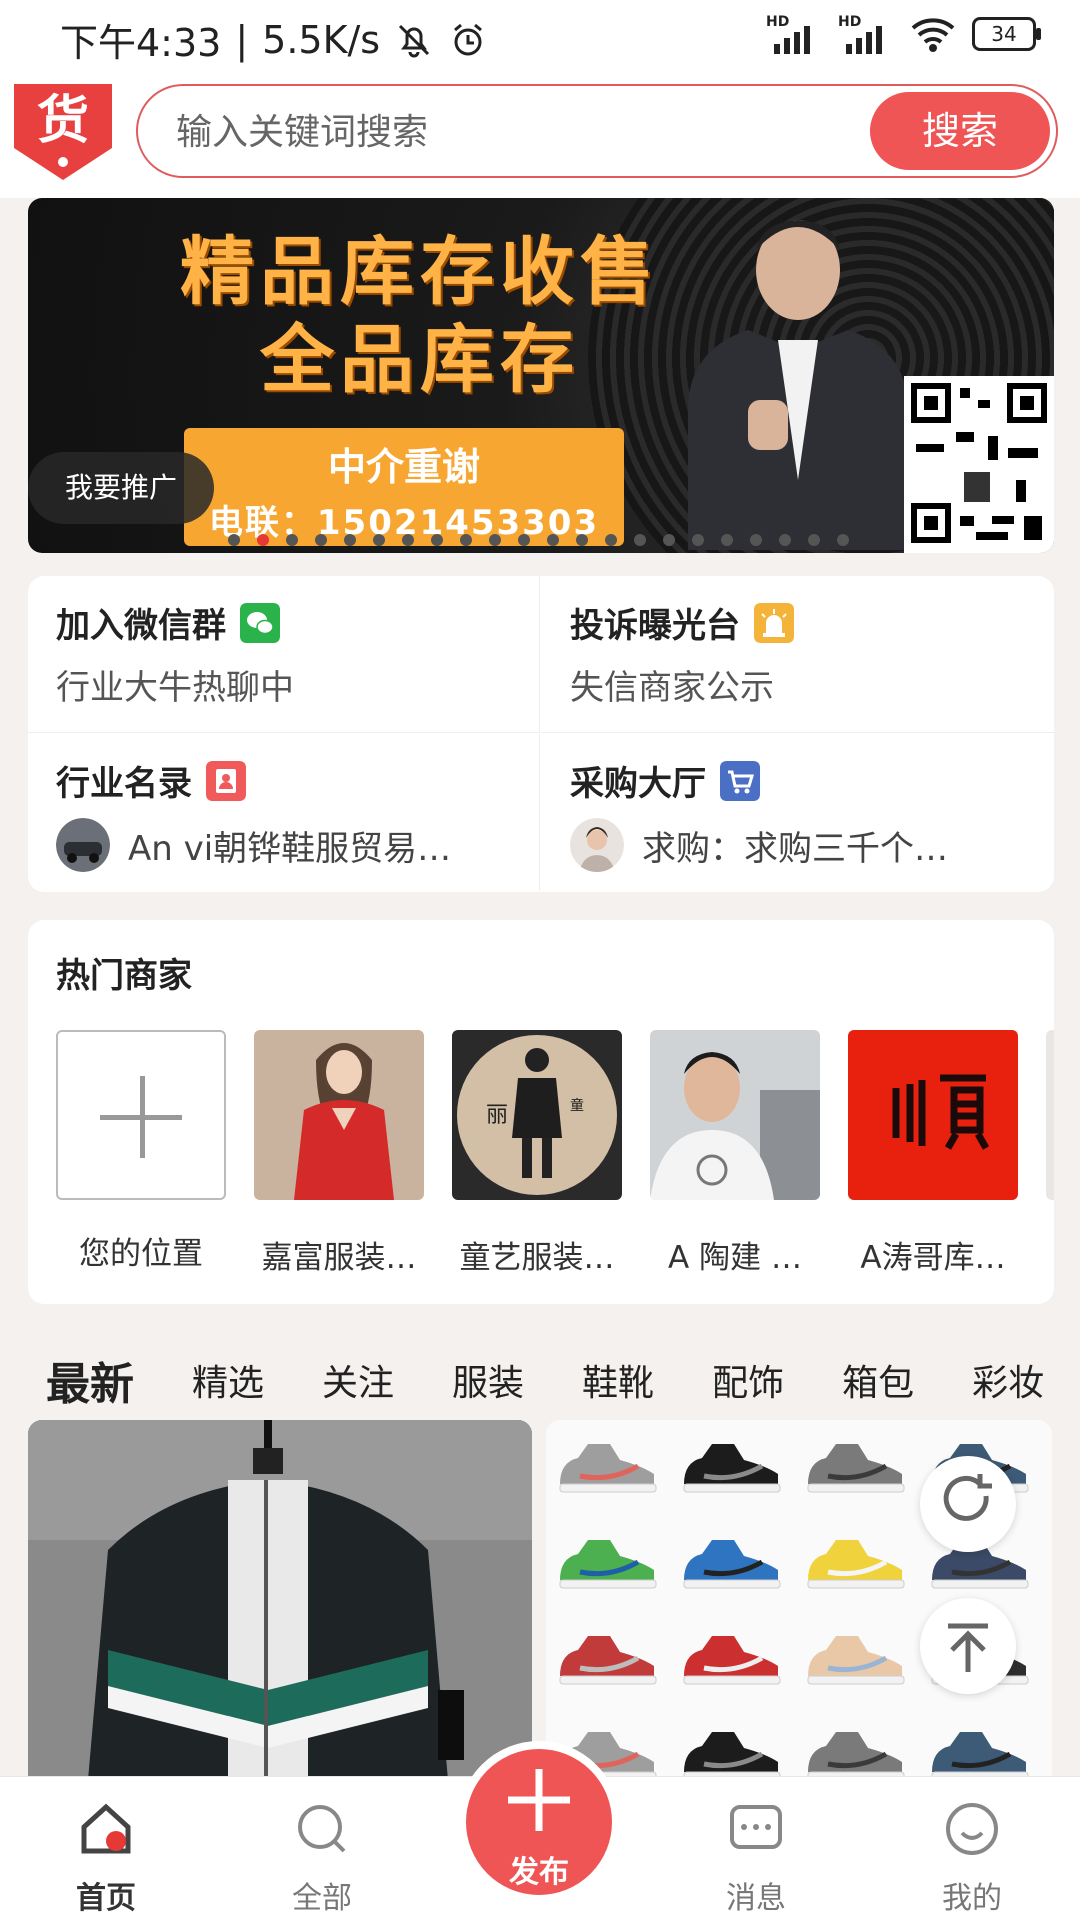  What do you see at coordinates (420, 316) in the screenshot?
I see `banner-title: 精品库存收售 全品库存` at bounding box center [420, 316].